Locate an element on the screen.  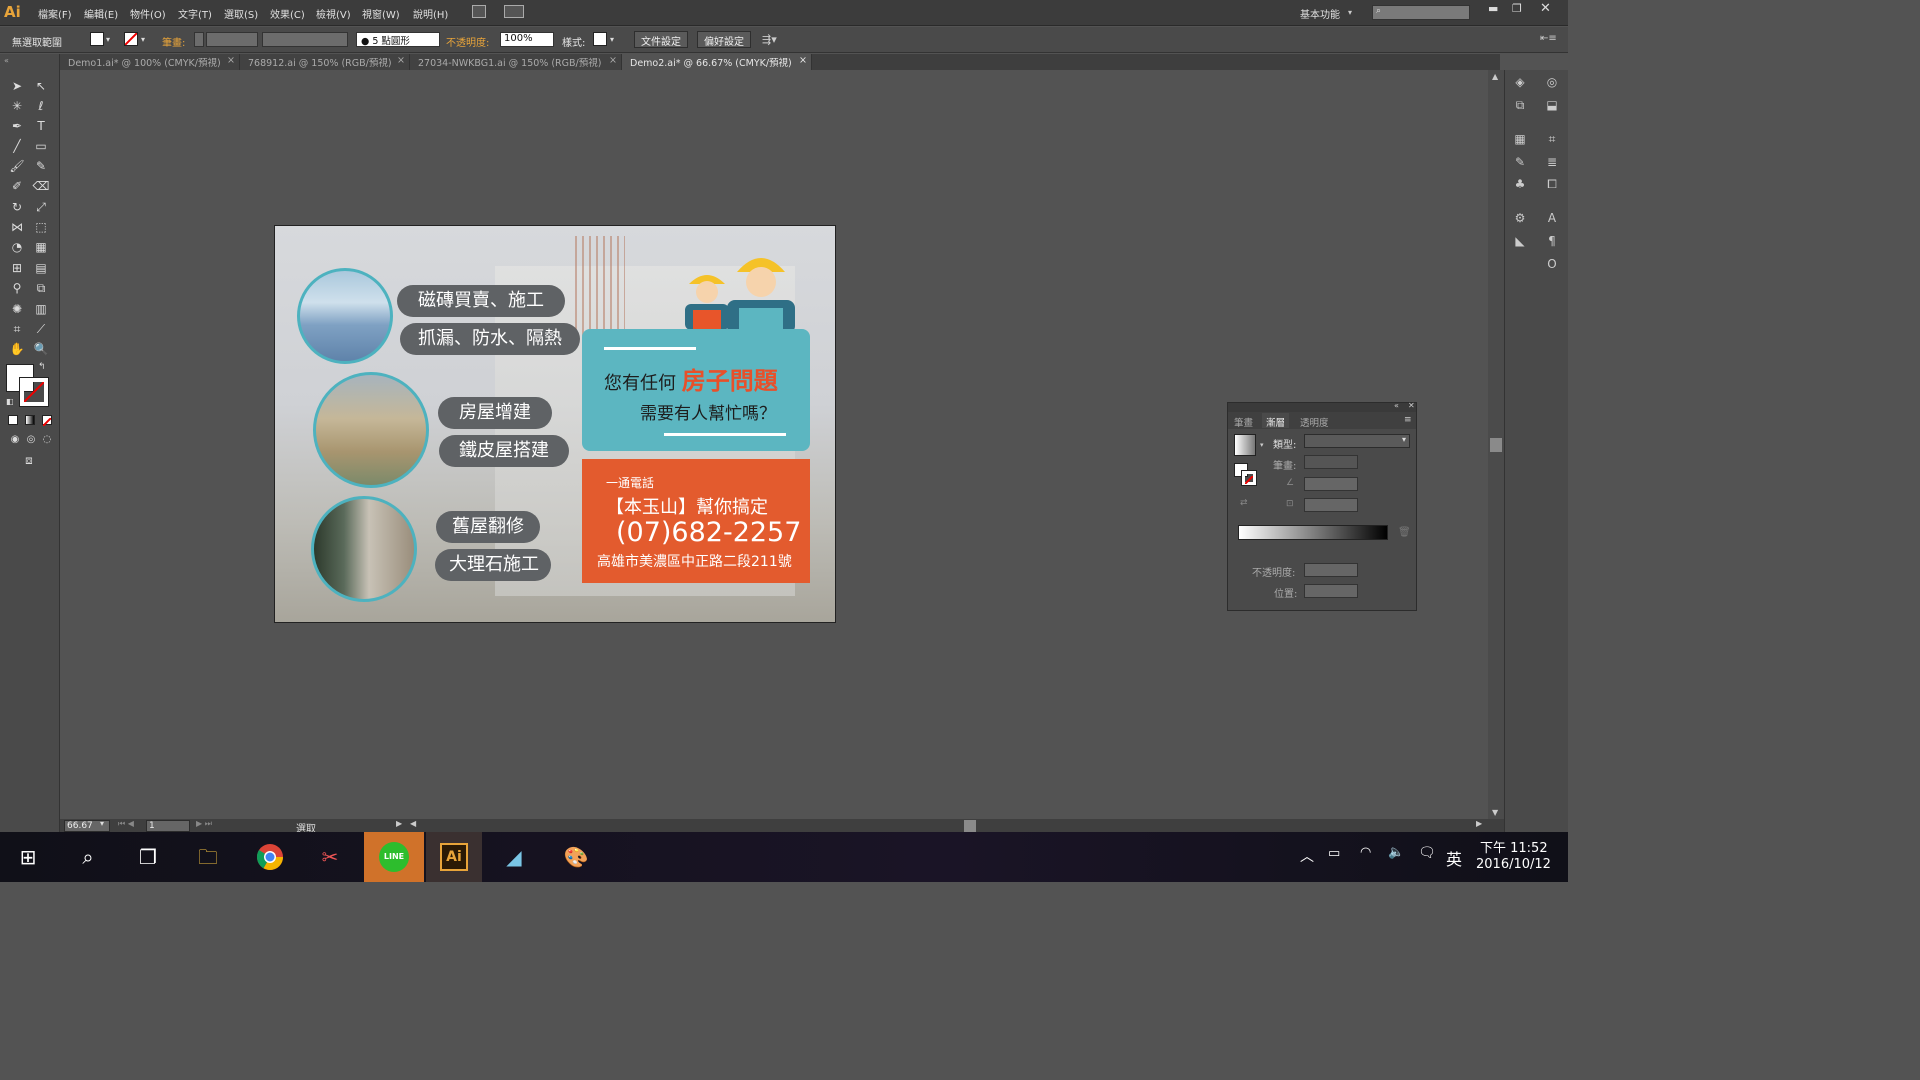
opacity-input: 100% is located at coordinates (527, 39).